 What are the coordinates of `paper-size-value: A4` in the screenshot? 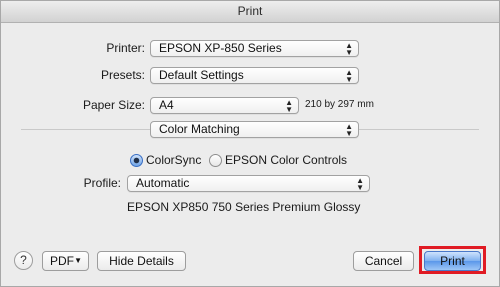 It's located at (166, 105).